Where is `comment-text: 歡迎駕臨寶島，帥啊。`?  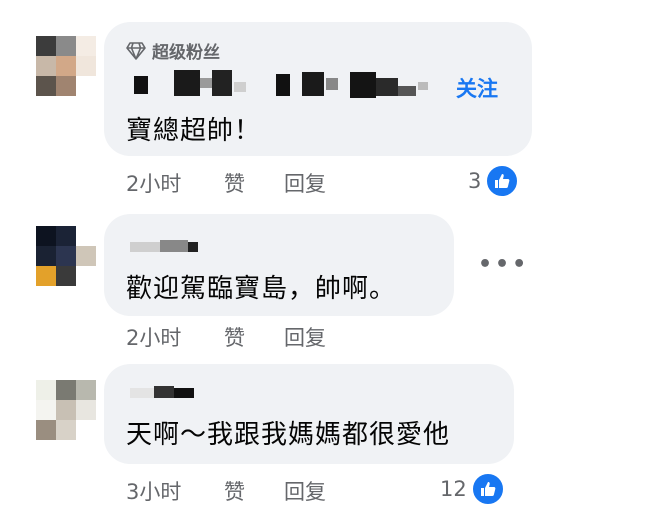 comment-text: 歡迎駕臨寶島，帥啊。 is located at coordinates (261, 289).